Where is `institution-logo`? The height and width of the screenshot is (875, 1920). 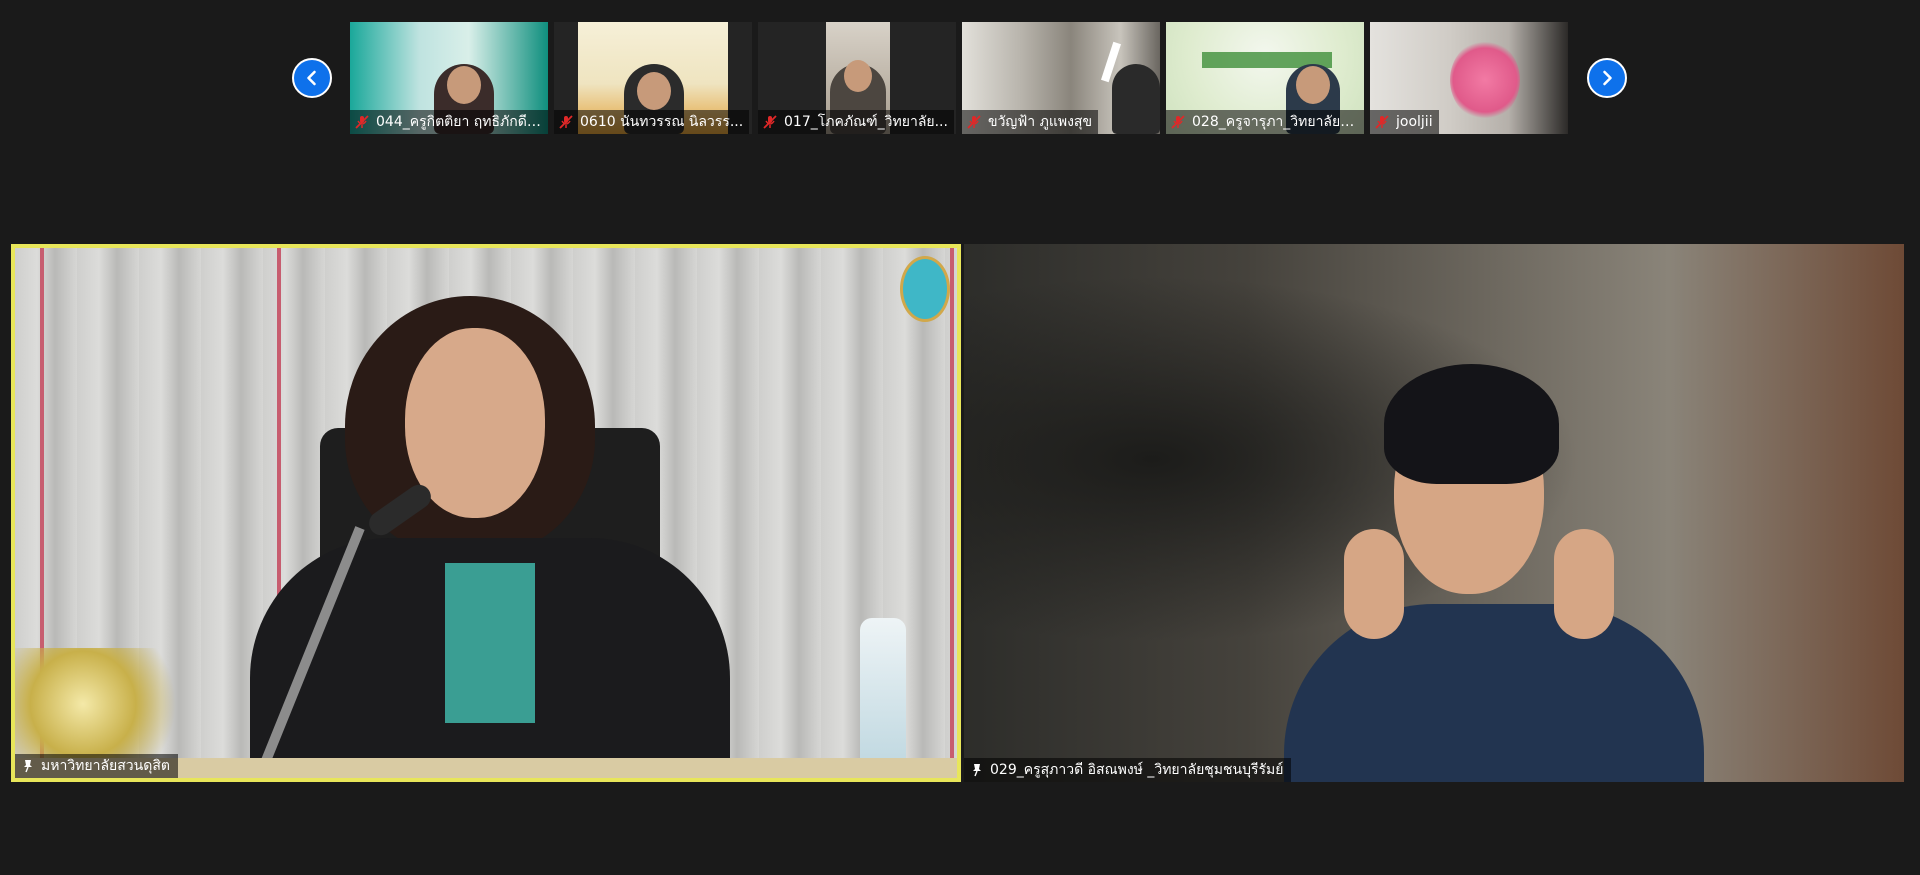
institution-logo is located at coordinates (925, 289).